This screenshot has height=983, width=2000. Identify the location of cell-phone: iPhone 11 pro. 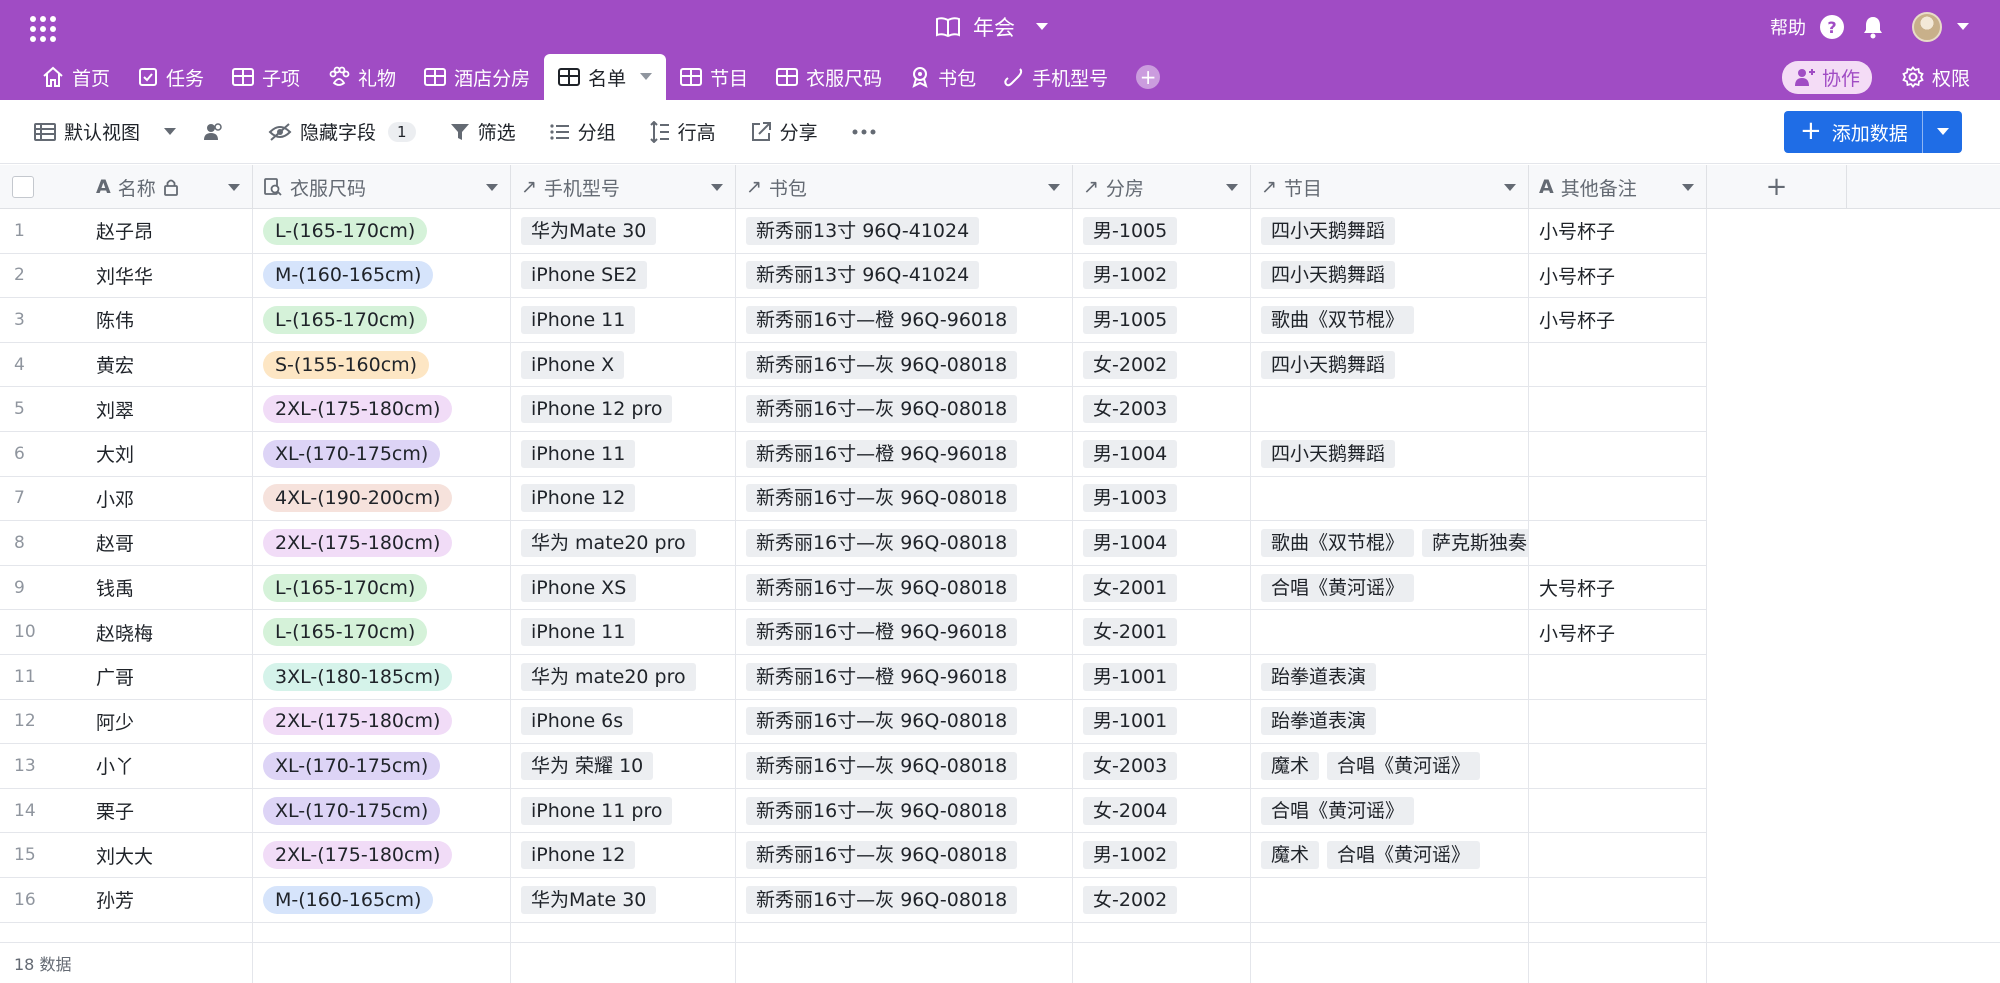
(623, 810).